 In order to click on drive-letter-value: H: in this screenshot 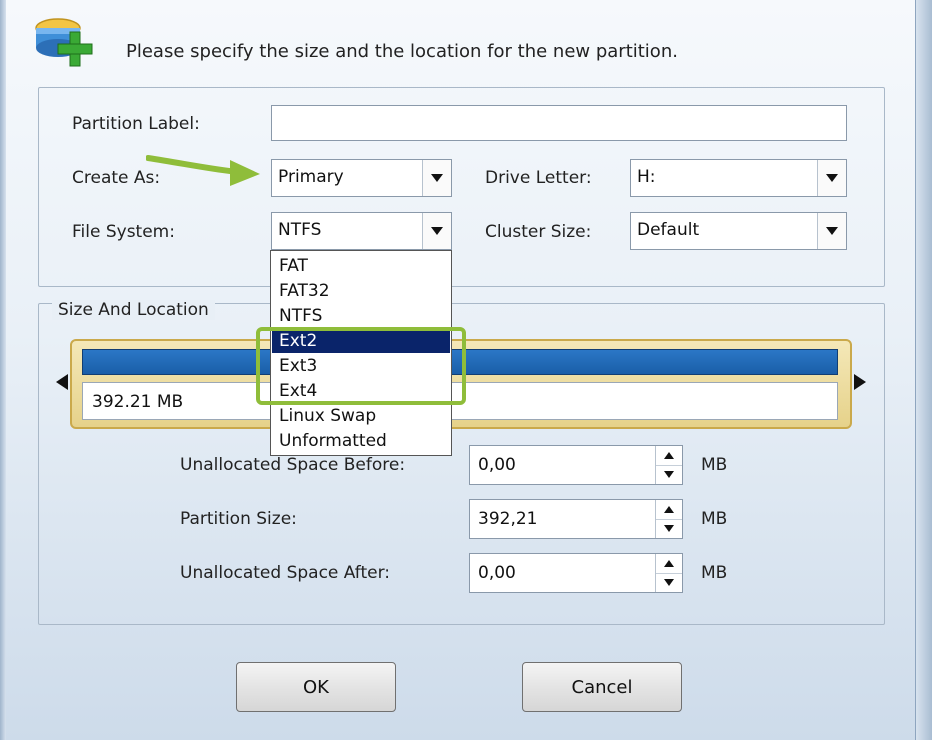, I will do `click(646, 177)`.